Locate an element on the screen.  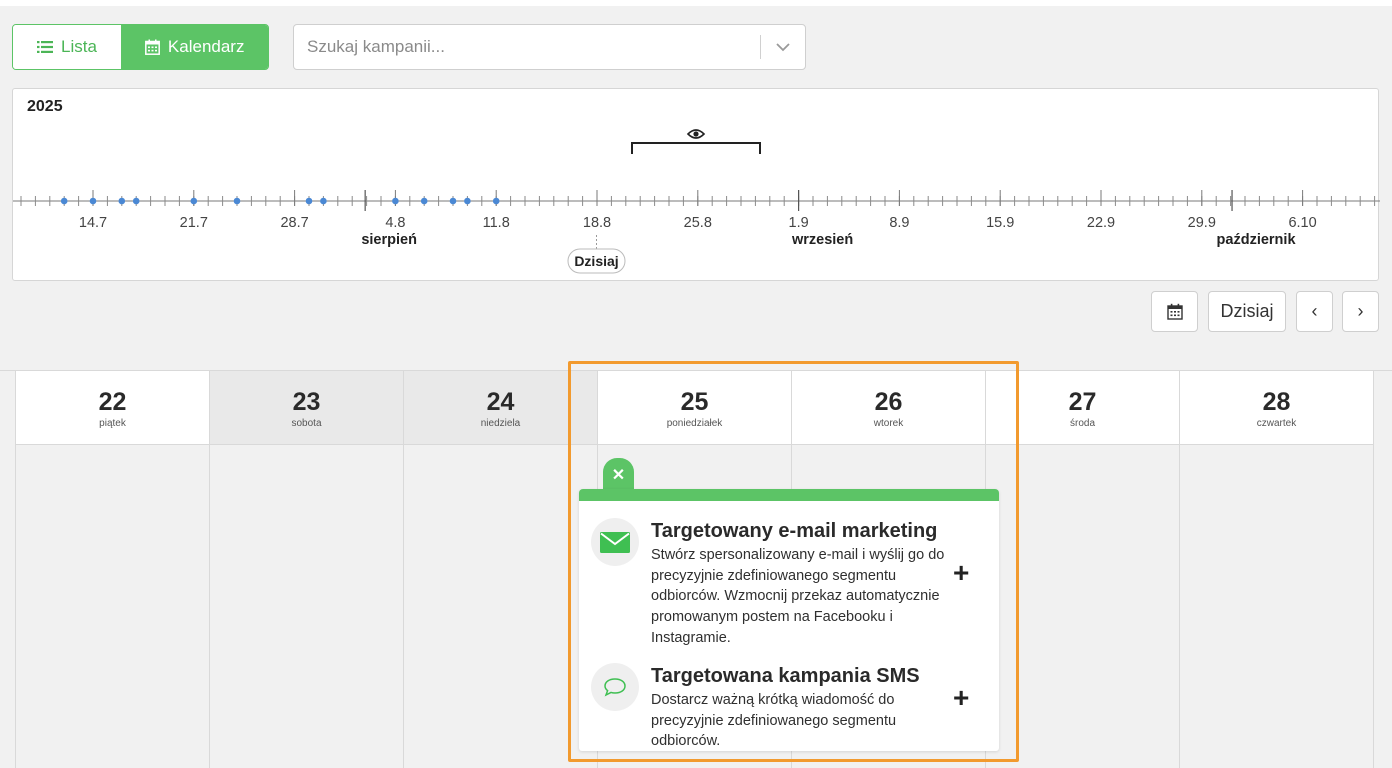
day-name: sobota is located at coordinates (306, 423).